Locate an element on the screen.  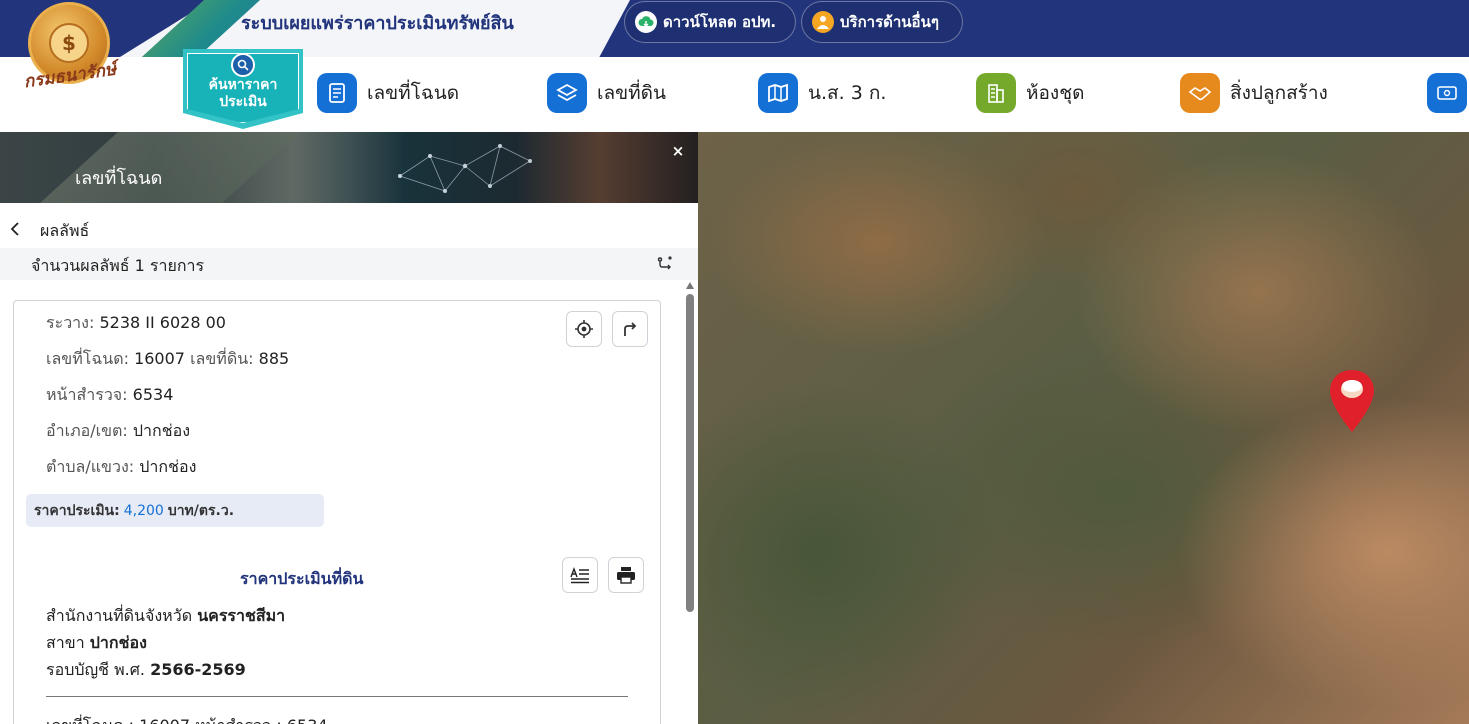
locate-button is located at coordinates (584, 329).